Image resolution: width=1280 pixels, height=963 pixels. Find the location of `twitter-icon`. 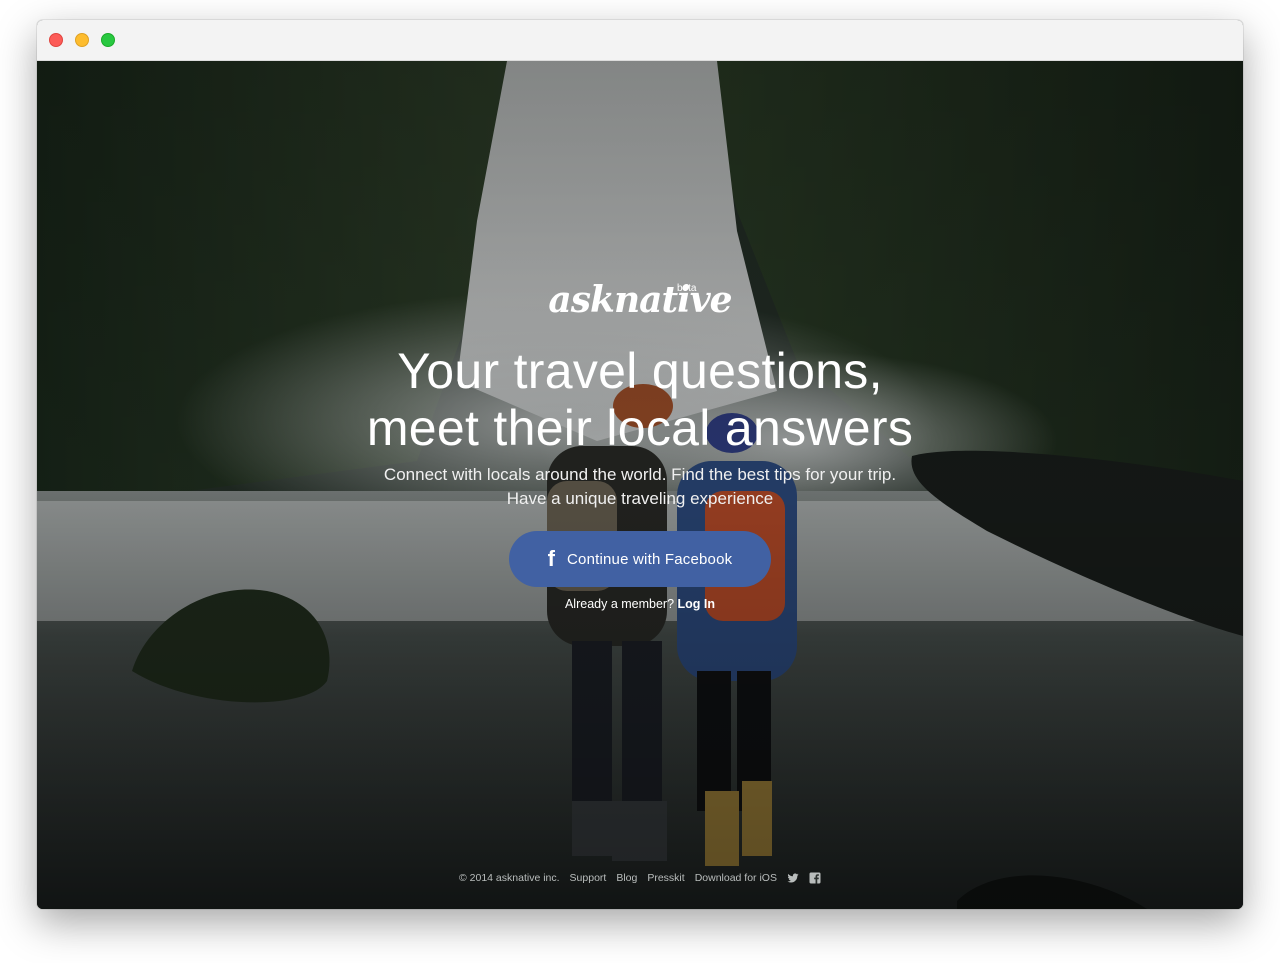

twitter-icon is located at coordinates (793, 878).